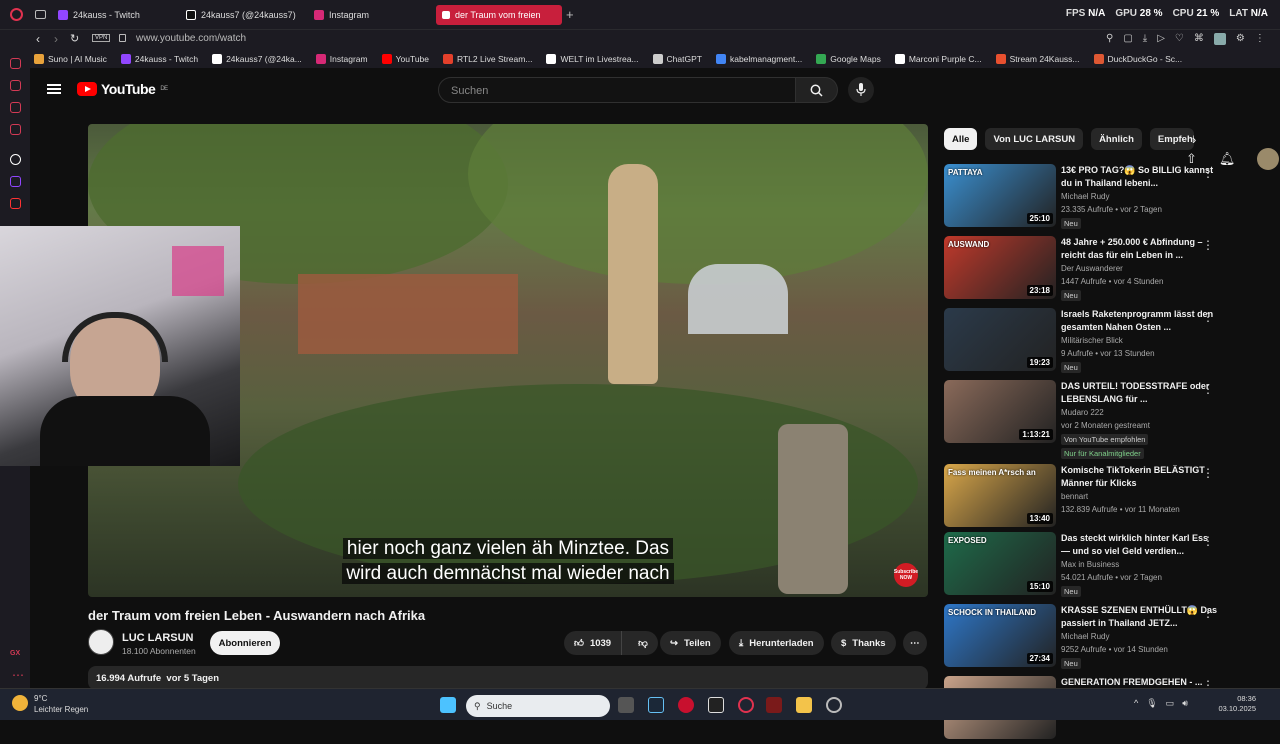  What do you see at coordinates (626, 705) in the screenshot?
I see `task-view-icon` at bounding box center [626, 705].